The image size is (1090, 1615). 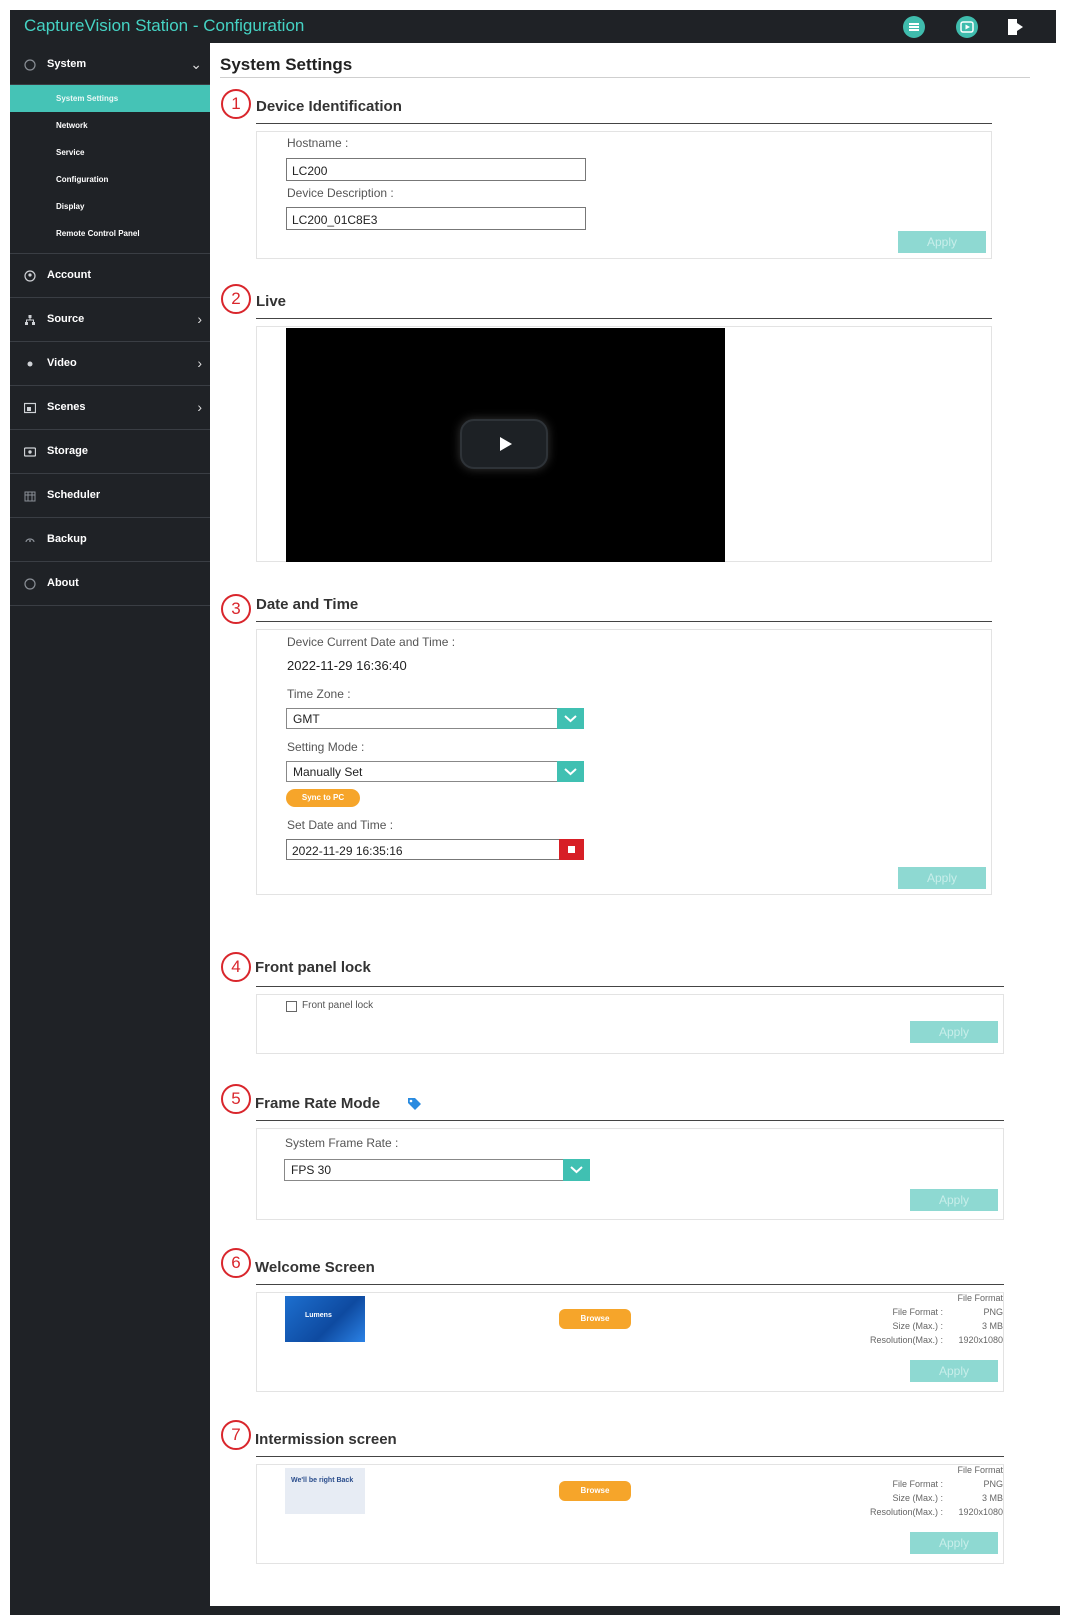 What do you see at coordinates (326, 747) in the screenshot?
I see `setting-mode-label: Setting Mode :` at bounding box center [326, 747].